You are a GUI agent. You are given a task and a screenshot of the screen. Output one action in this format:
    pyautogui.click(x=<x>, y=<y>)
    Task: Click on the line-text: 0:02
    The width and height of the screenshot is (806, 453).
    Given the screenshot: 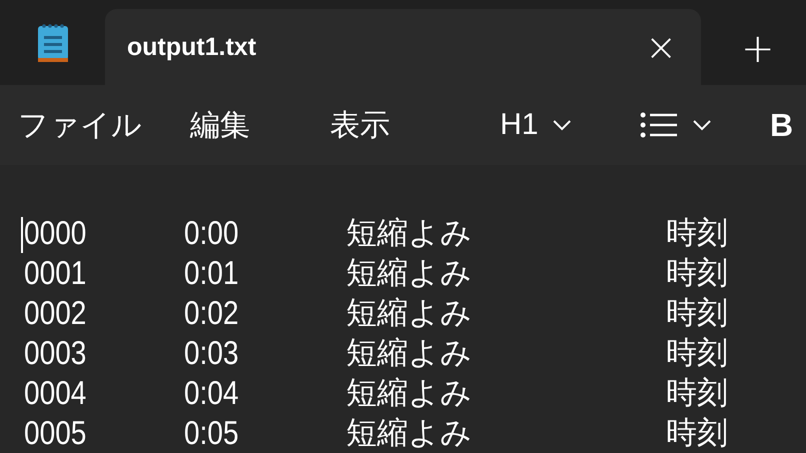 What is the action you would take?
    pyautogui.click(x=212, y=313)
    